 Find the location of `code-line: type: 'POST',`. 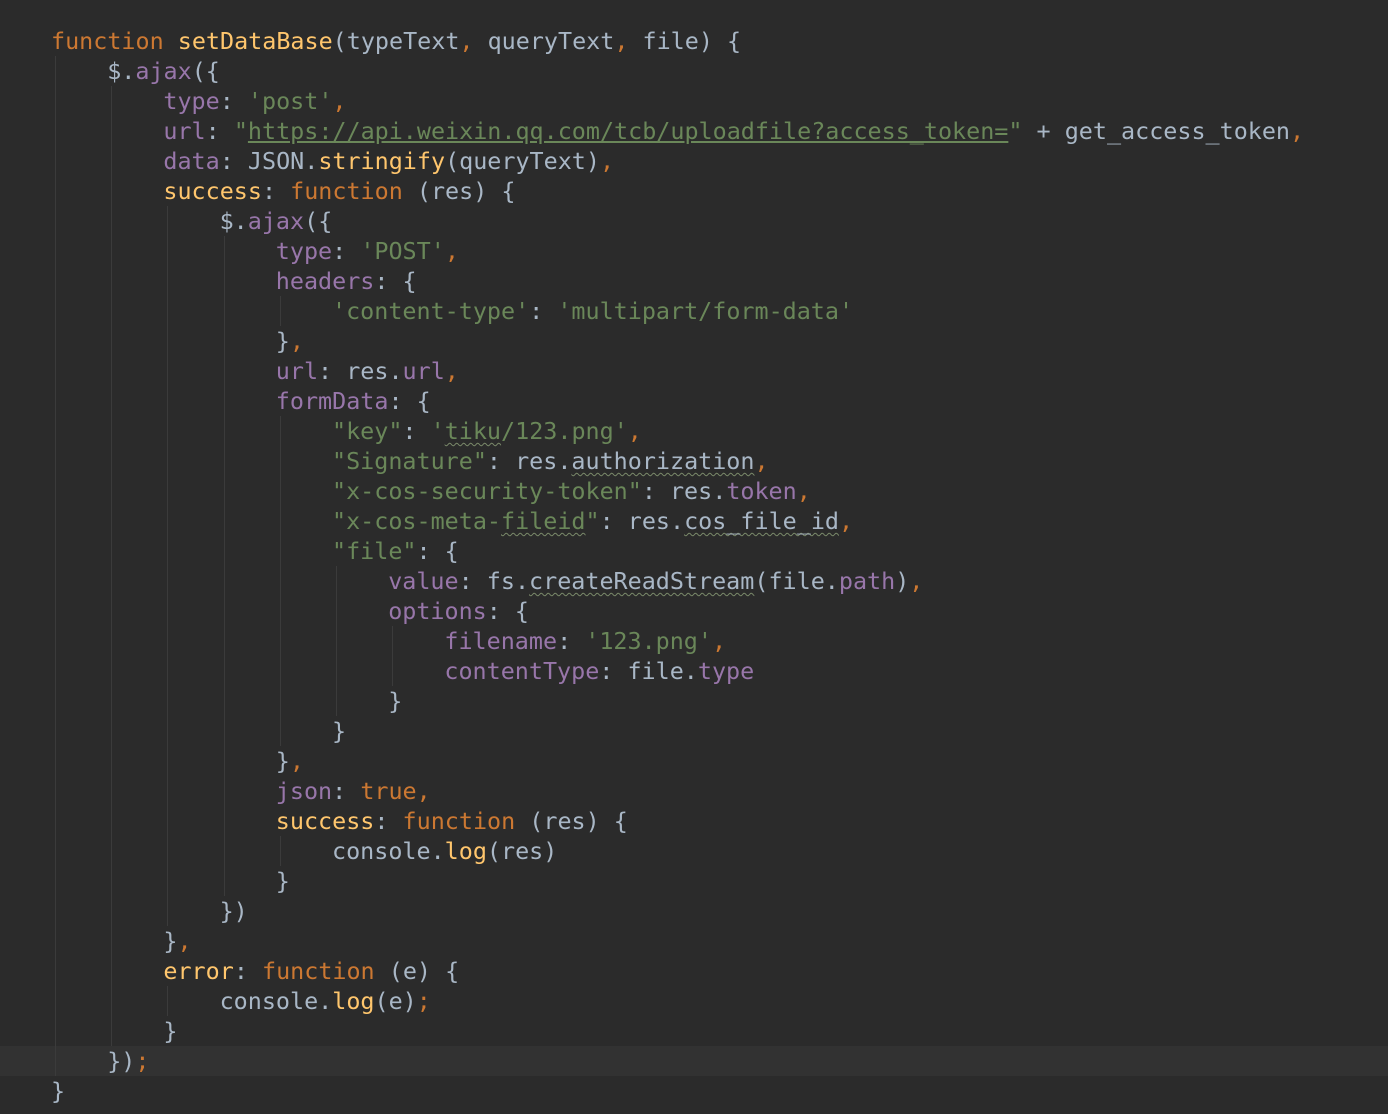

code-line: type: 'POST', is located at coordinates (694, 251).